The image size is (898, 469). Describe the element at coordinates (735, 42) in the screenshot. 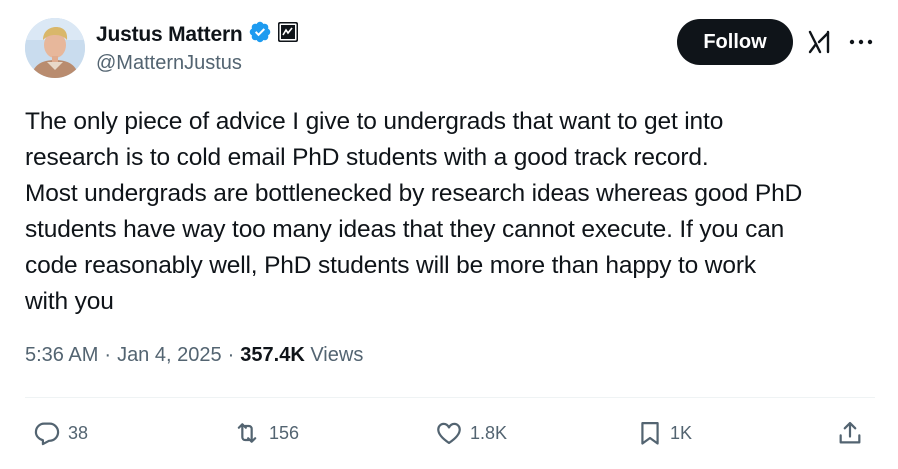

I see `follow-button: Follow` at that location.